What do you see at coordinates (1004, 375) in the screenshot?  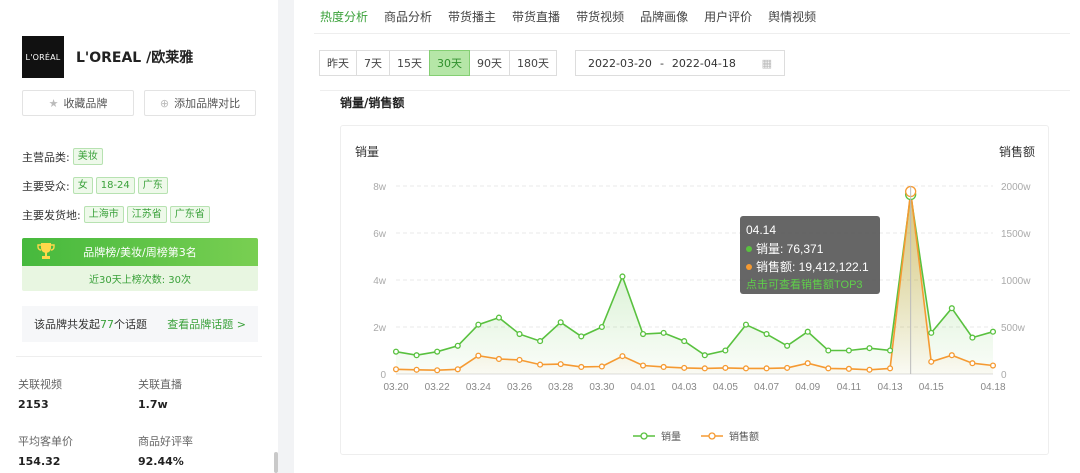 I see `y-tick-label-right: 0` at bounding box center [1004, 375].